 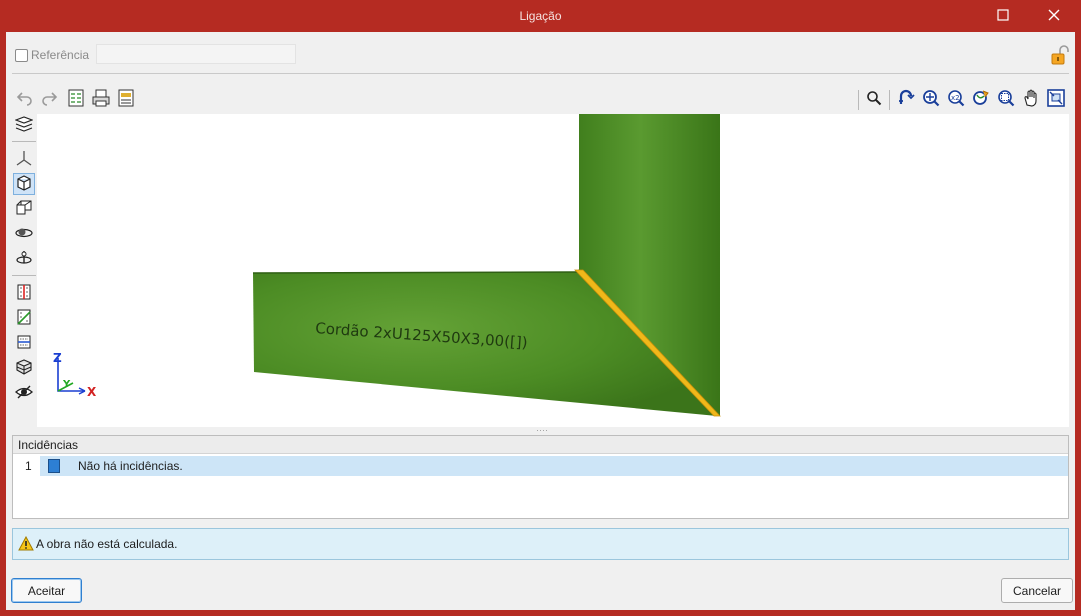 I want to click on section-red-icon, so click(x=24, y=293).